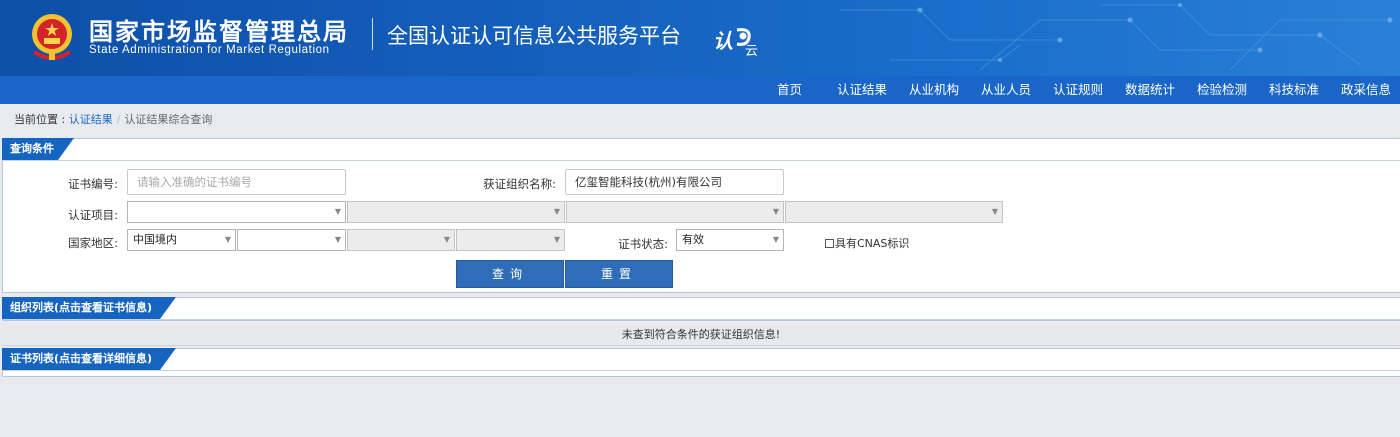  Describe the element at coordinates (829, 243) in the screenshot. I see `checkbox-box` at that location.